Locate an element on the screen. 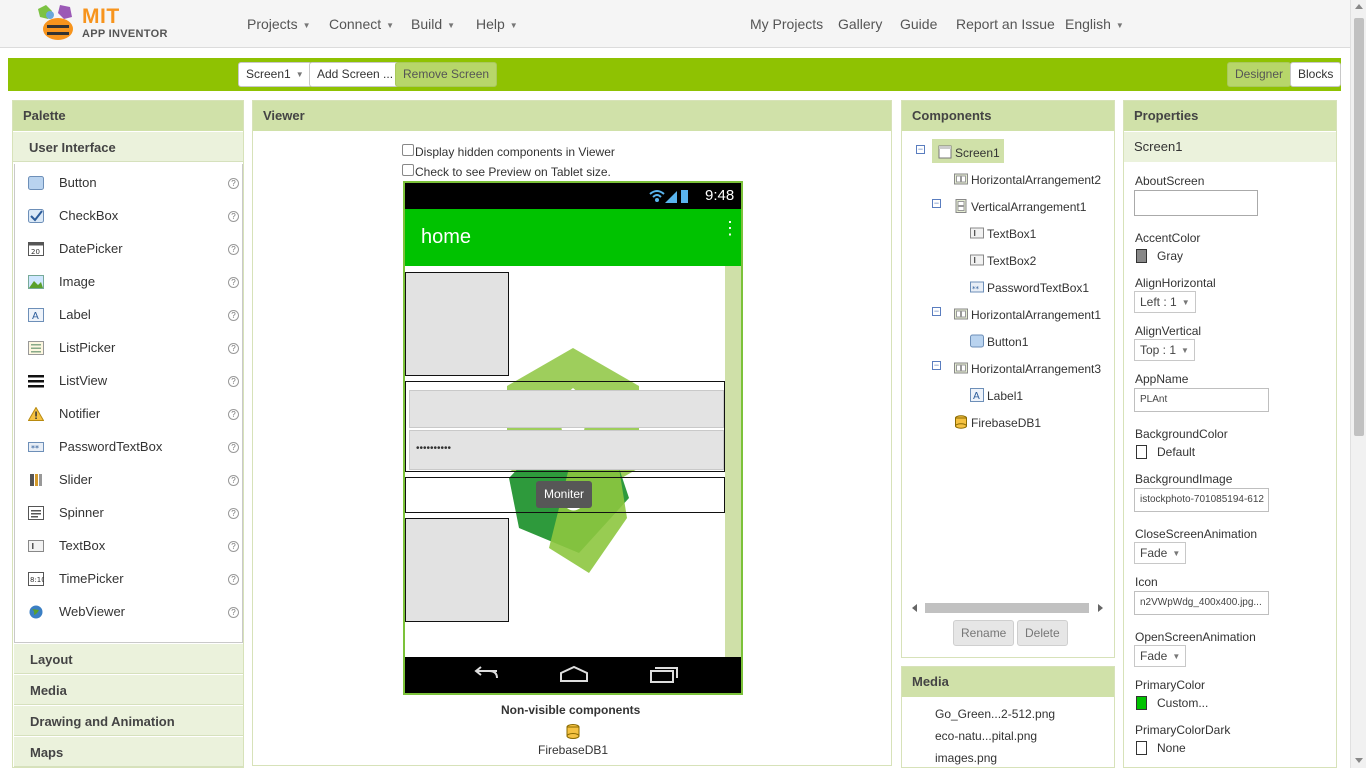  language-menu: English ▼ is located at coordinates (1094, 24).